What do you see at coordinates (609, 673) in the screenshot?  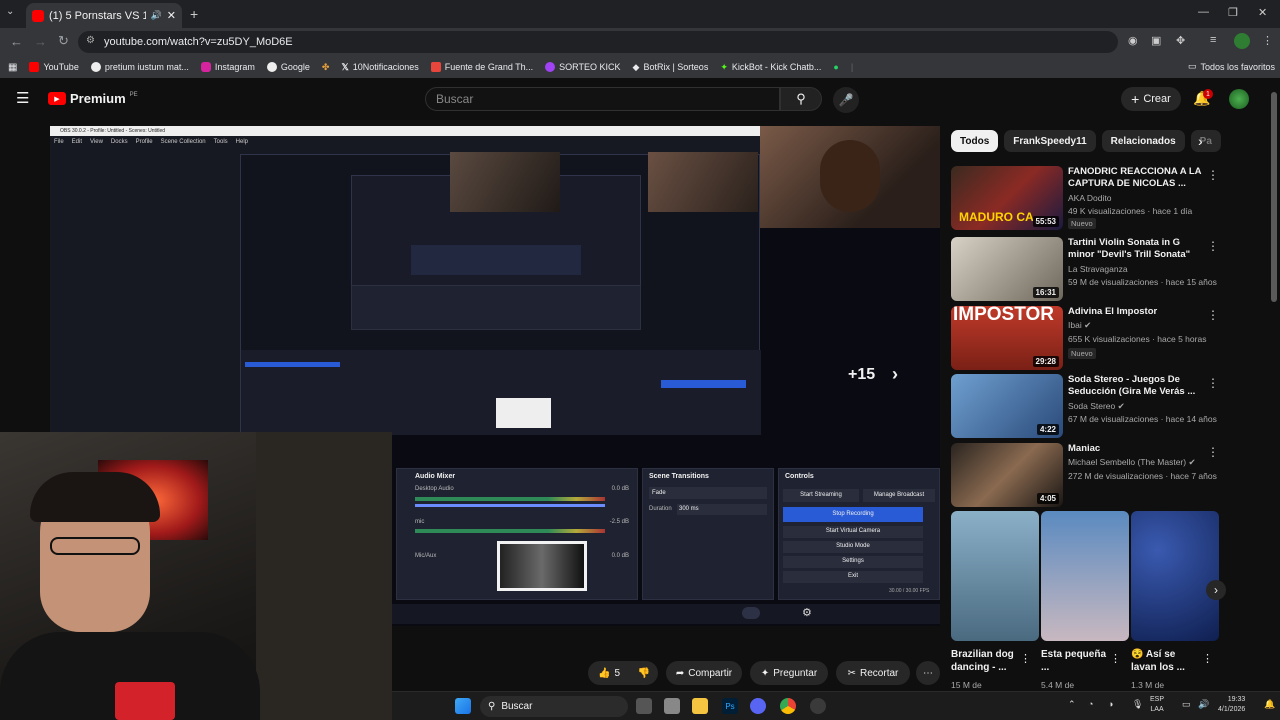 I see `like-button: 👍 5` at bounding box center [609, 673].